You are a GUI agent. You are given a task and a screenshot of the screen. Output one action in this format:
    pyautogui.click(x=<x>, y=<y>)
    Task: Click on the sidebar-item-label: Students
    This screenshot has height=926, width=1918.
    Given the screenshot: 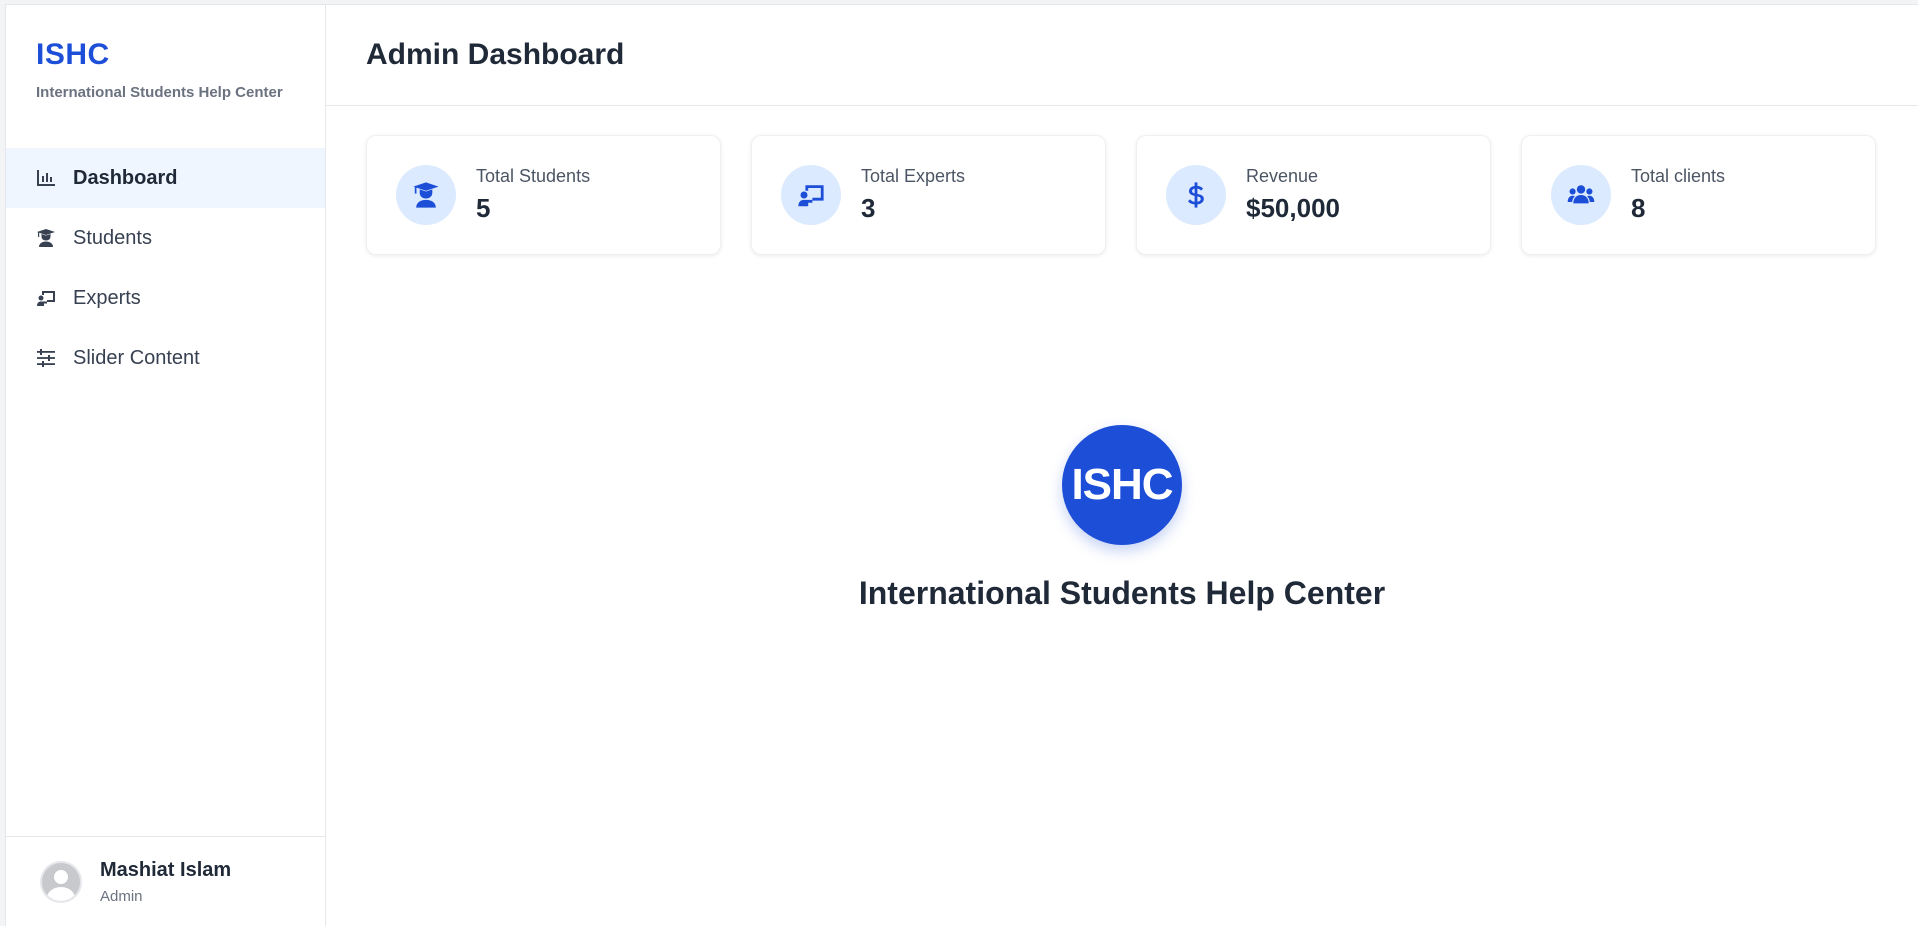 What is the action you would take?
    pyautogui.click(x=112, y=237)
    